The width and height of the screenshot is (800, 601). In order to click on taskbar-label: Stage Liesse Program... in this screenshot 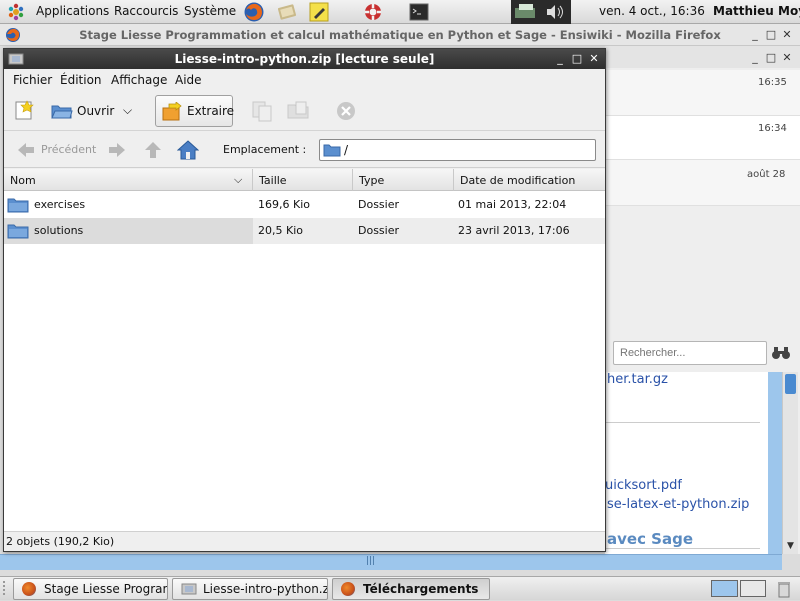, I will do `click(105, 589)`.